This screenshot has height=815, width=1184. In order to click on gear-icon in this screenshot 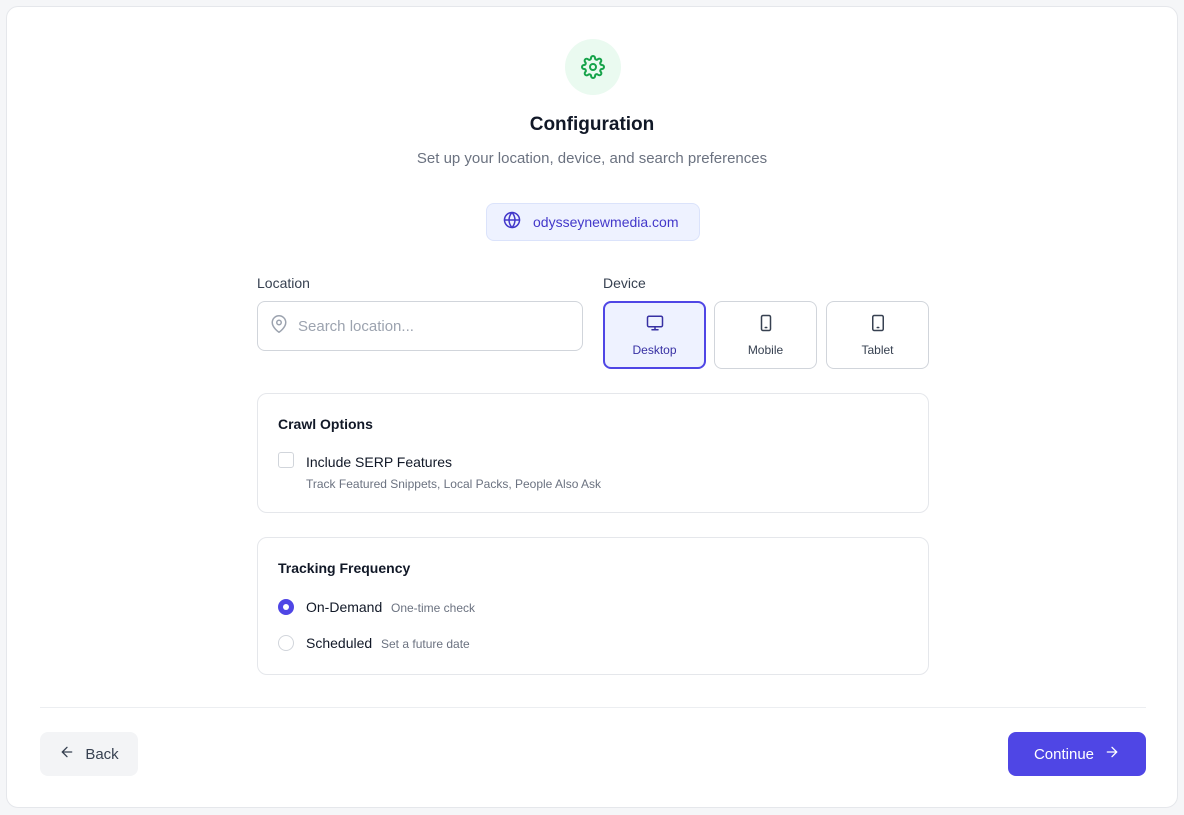, I will do `click(593, 67)`.